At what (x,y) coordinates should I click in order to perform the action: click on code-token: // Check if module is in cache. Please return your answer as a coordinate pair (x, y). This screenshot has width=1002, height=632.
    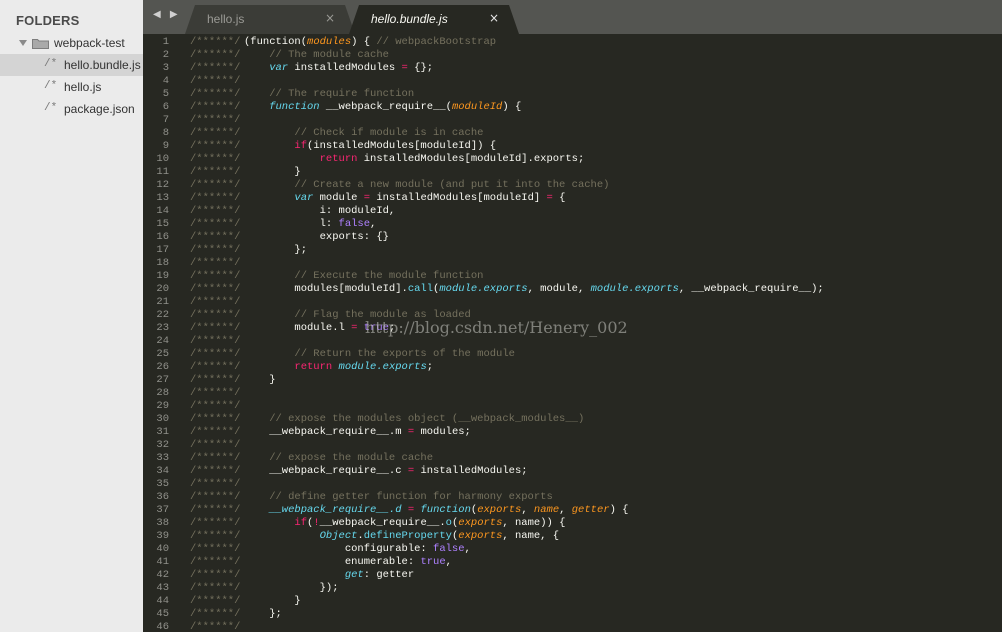
    Looking at the image, I should click on (364, 133).